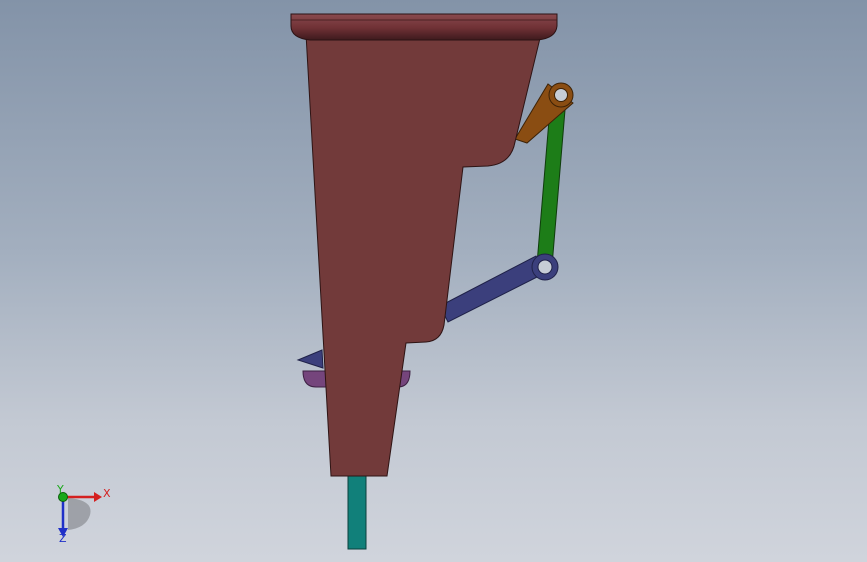 The image size is (867, 562). I want to click on navy-link, so click(492, 289).